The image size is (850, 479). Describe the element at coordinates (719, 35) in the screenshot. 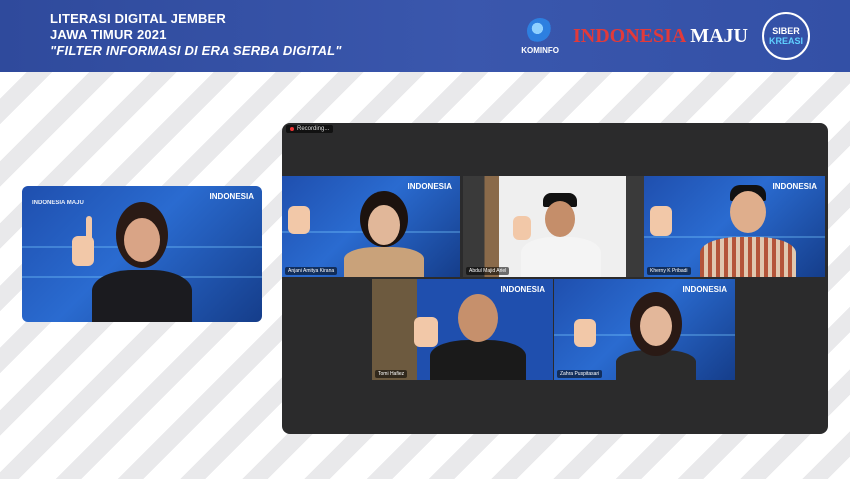

I see `maju-logo-text: MAJU` at that location.